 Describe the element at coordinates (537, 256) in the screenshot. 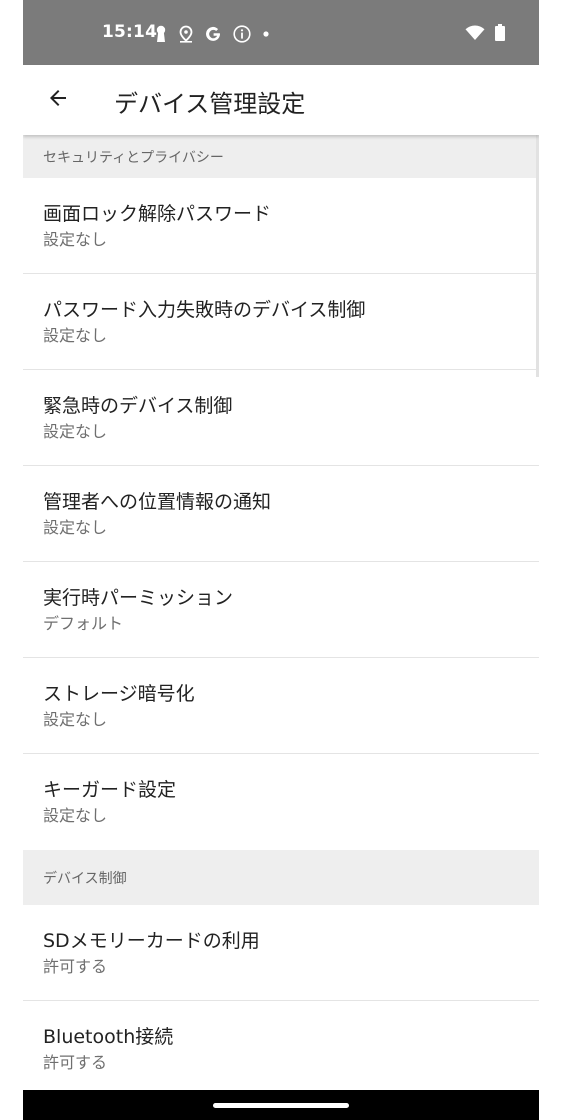

I see `scrollbar` at that location.